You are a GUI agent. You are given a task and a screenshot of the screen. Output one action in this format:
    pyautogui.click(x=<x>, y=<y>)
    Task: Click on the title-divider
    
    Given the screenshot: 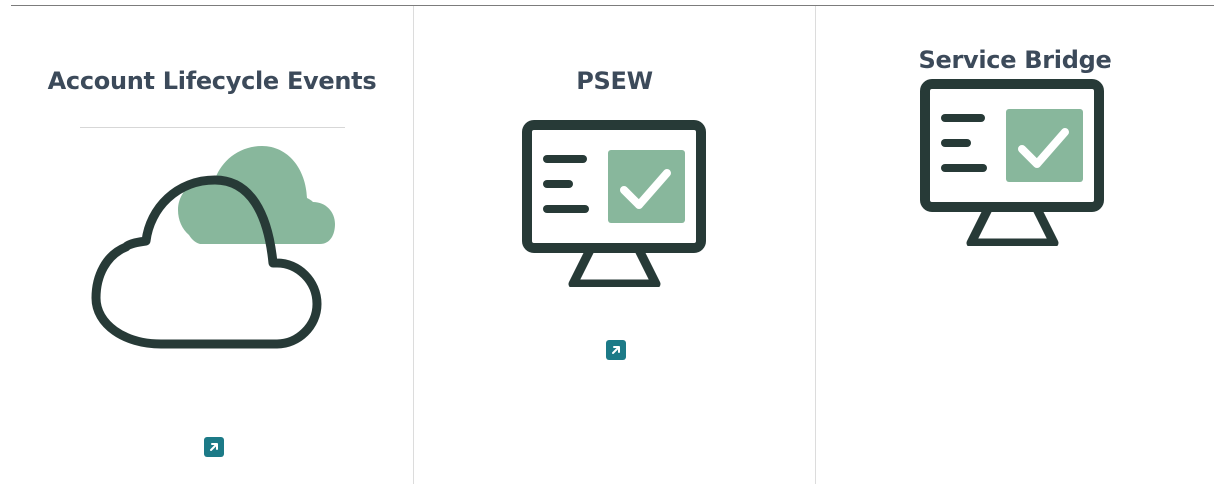 What is the action you would take?
    pyautogui.click(x=212, y=127)
    